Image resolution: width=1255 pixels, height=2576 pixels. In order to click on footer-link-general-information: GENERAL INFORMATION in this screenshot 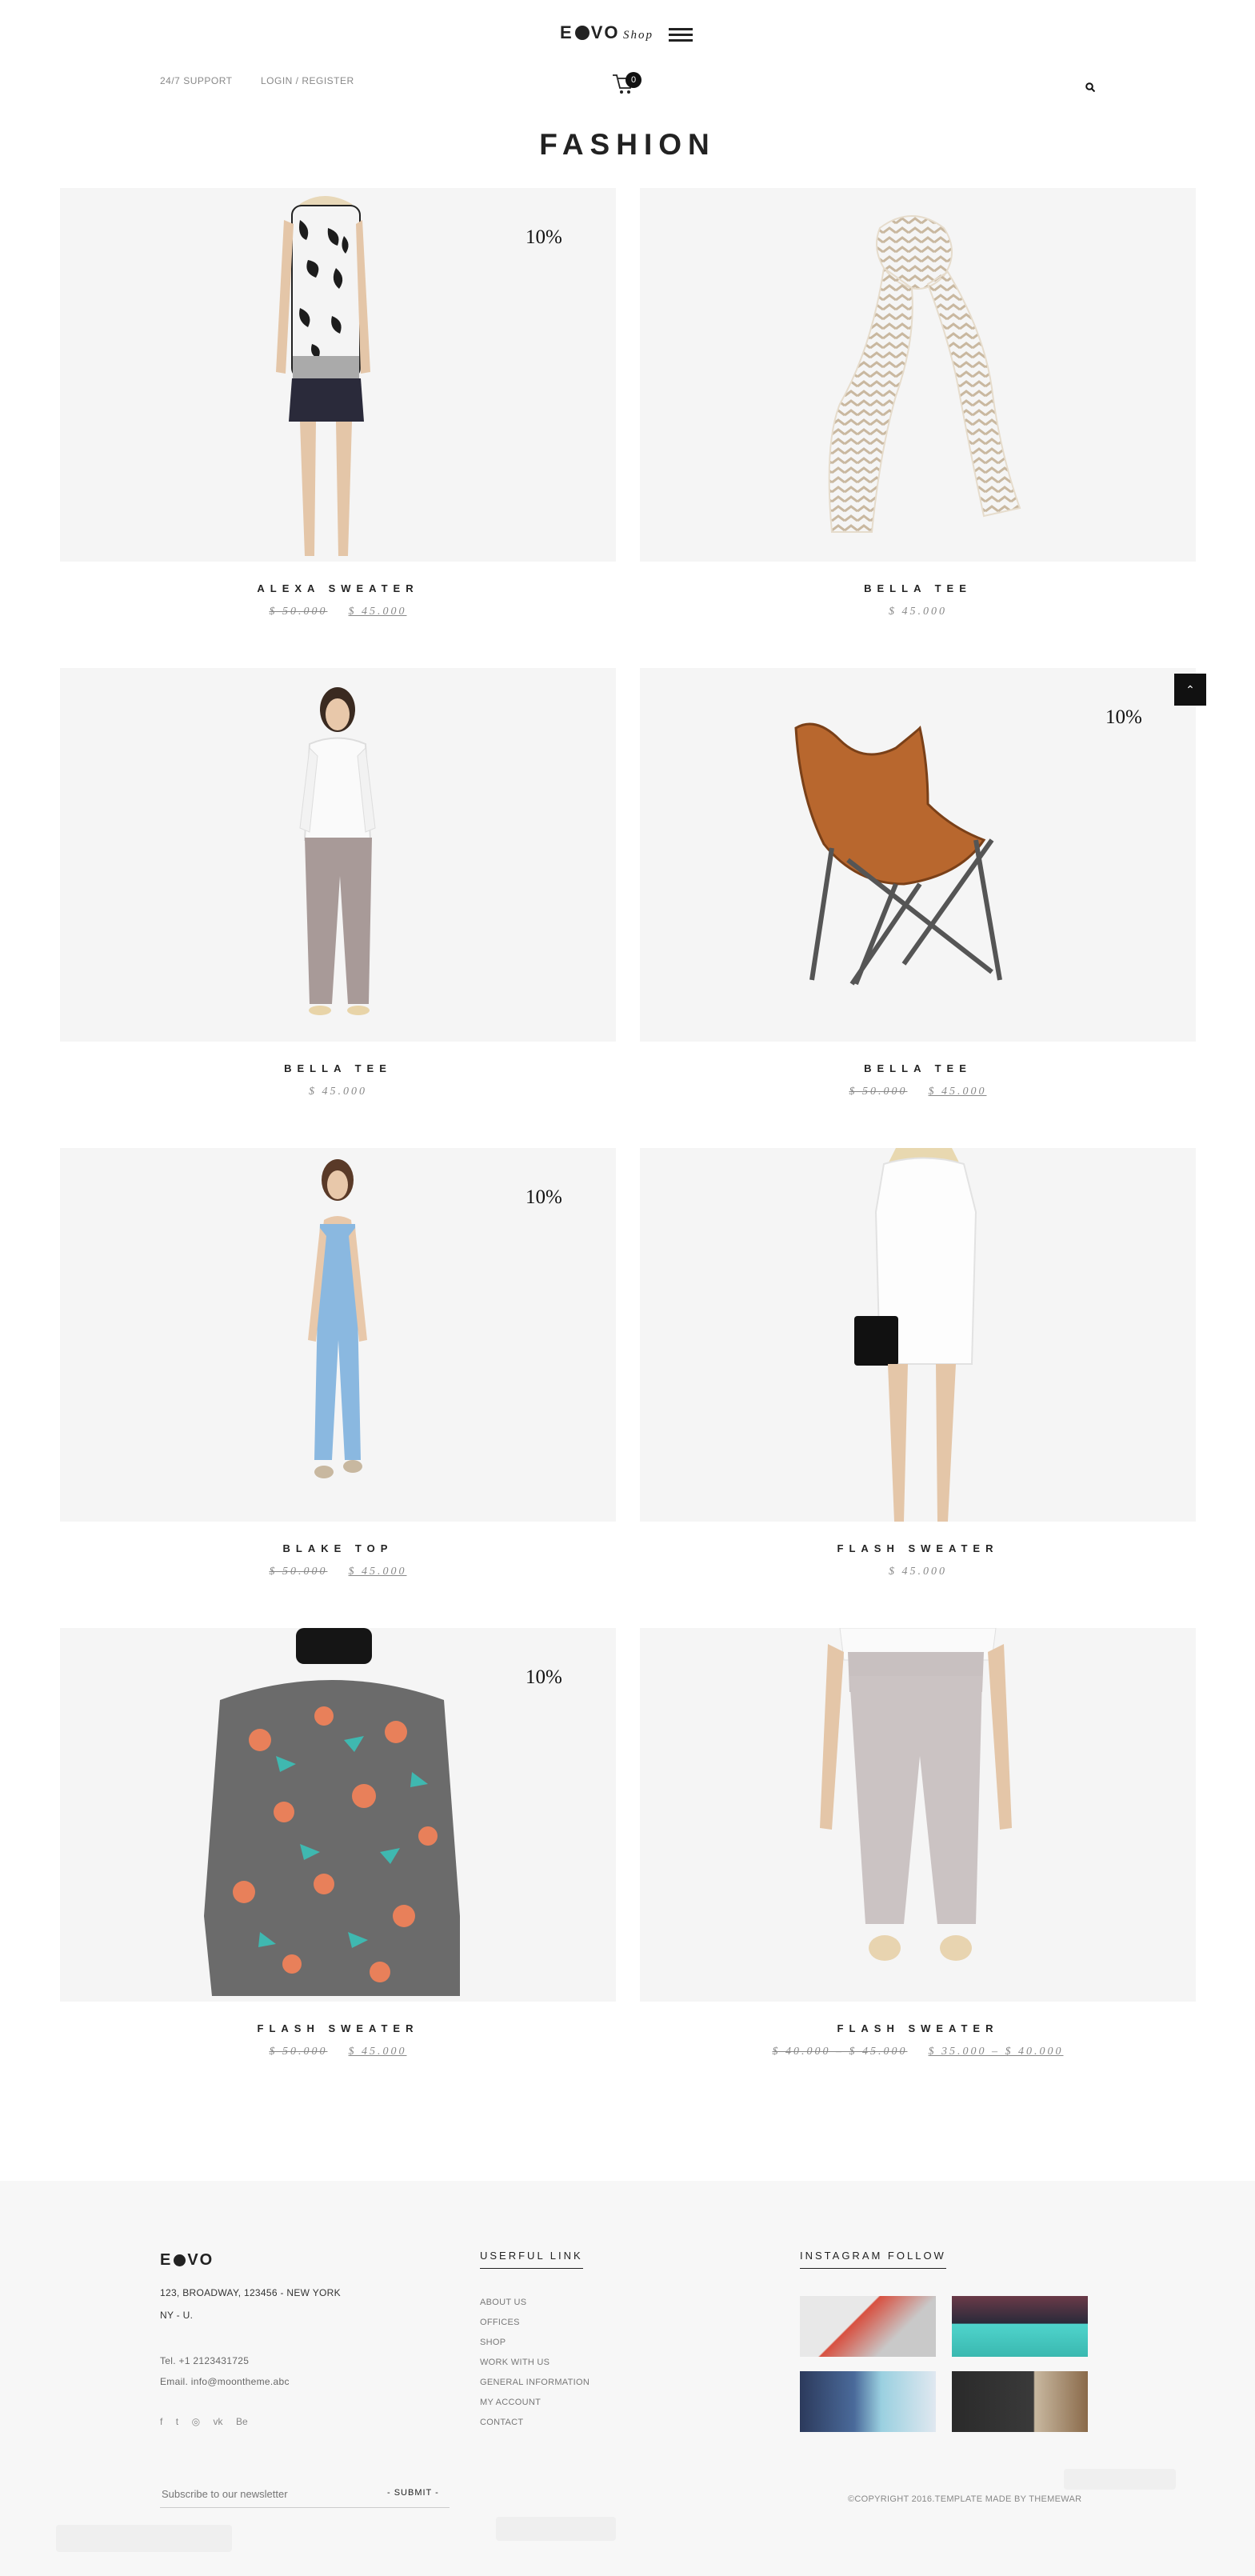, I will do `click(535, 2382)`.